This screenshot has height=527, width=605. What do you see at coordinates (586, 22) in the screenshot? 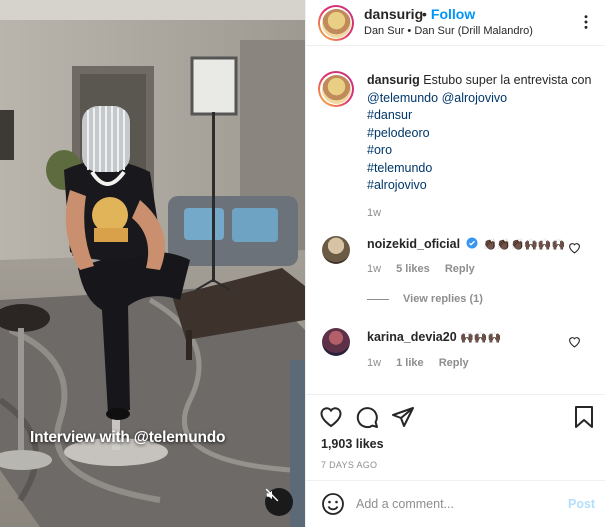
I see `more-options-icon` at bounding box center [586, 22].